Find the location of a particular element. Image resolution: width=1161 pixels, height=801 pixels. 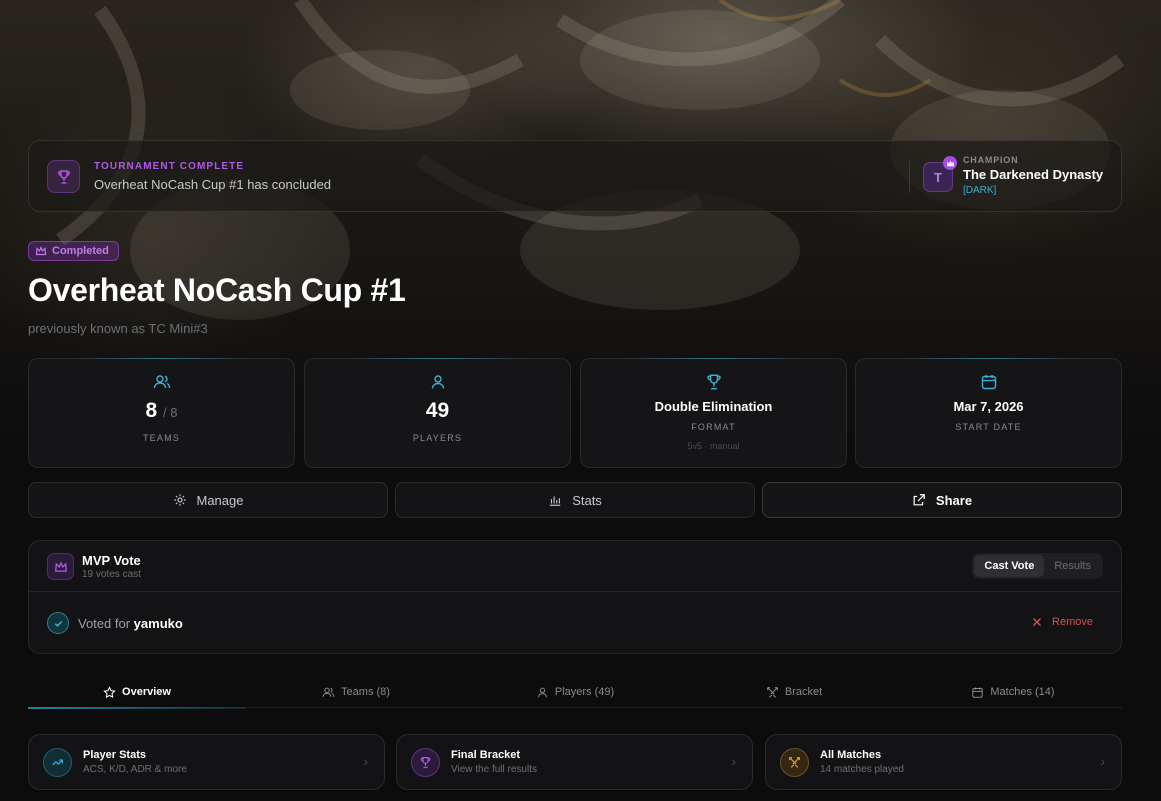

share-button-label: Share is located at coordinates (954, 500).